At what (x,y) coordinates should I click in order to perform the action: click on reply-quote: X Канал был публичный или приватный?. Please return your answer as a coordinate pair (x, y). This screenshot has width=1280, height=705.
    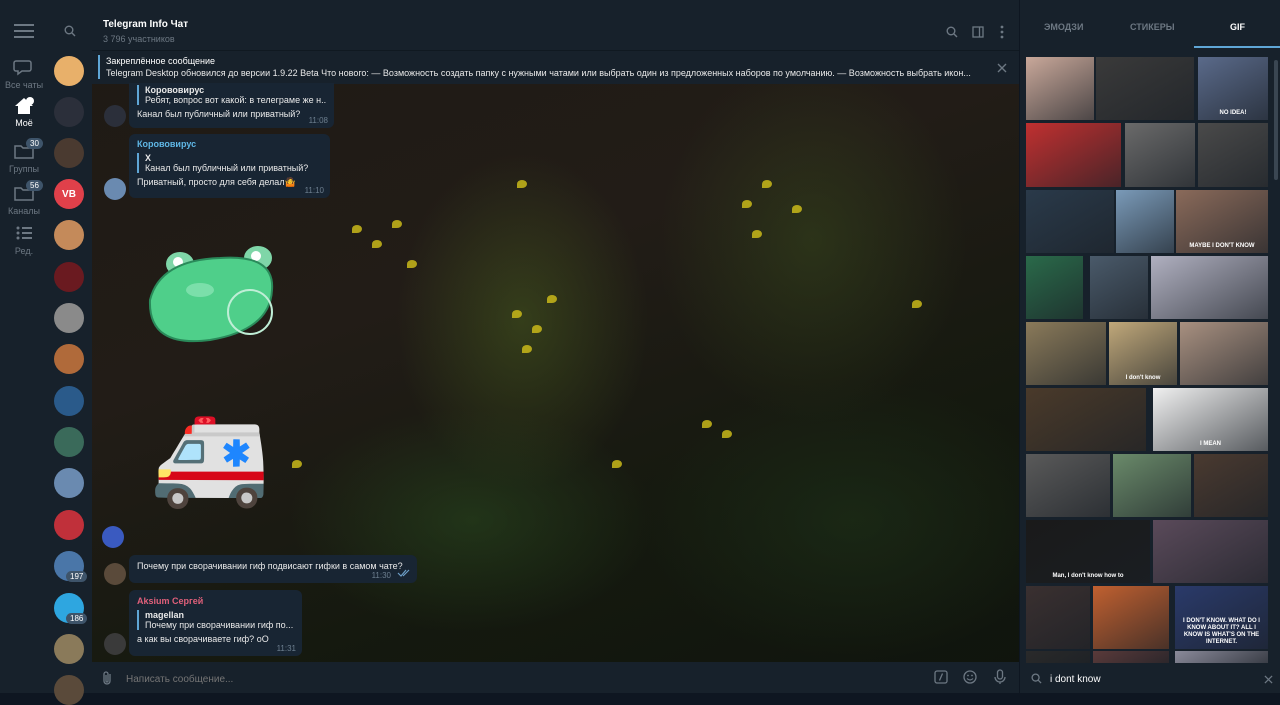
    Looking at the image, I should click on (229, 163).